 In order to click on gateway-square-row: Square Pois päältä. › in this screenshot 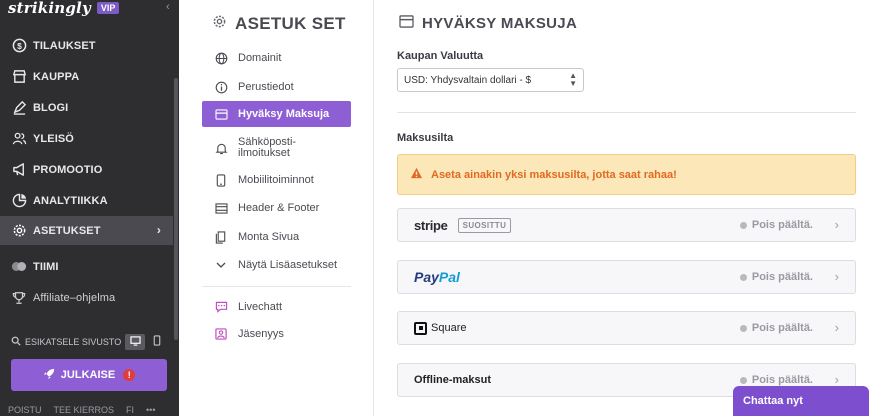, I will do `click(626, 328)`.